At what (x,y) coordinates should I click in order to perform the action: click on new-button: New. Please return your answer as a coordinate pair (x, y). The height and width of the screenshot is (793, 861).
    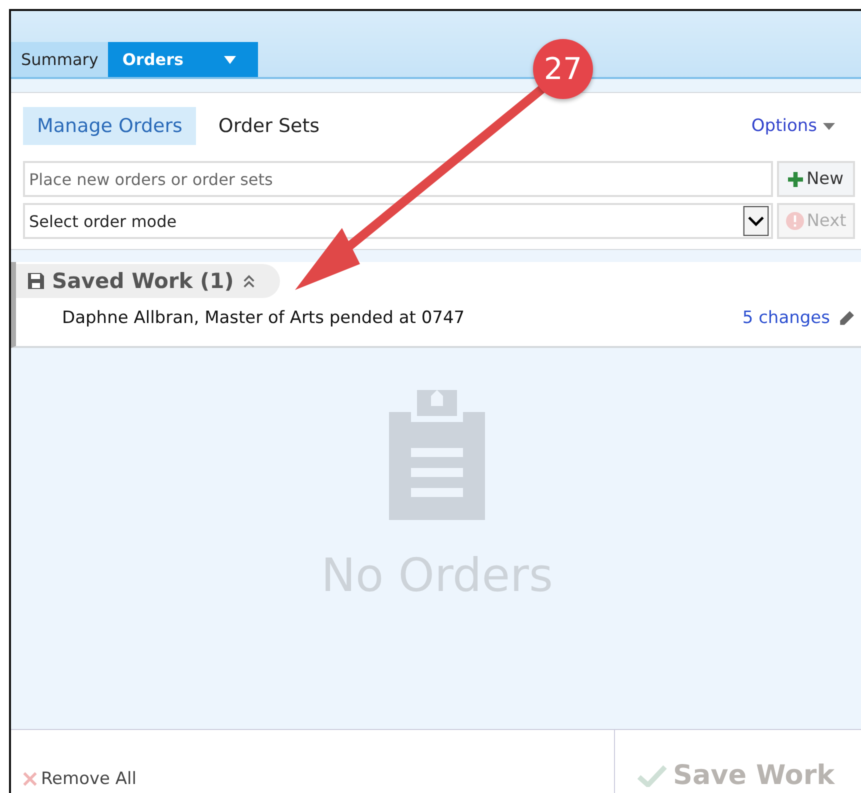
    Looking at the image, I should click on (816, 179).